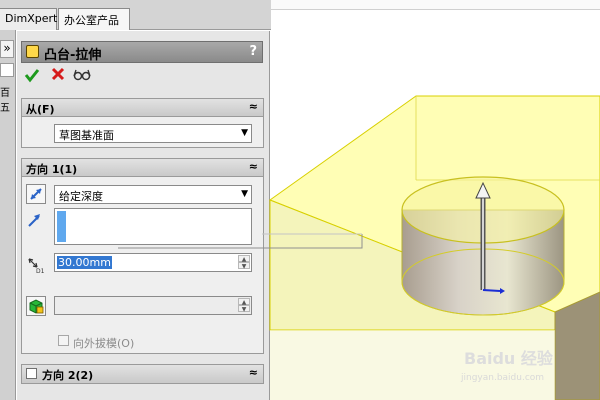 The width and height of the screenshot is (600, 400). What do you see at coordinates (244, 305) in the screenshot?
I see `draft-angle-spinner: ▲ ▼` at bounding box center [244, 305].